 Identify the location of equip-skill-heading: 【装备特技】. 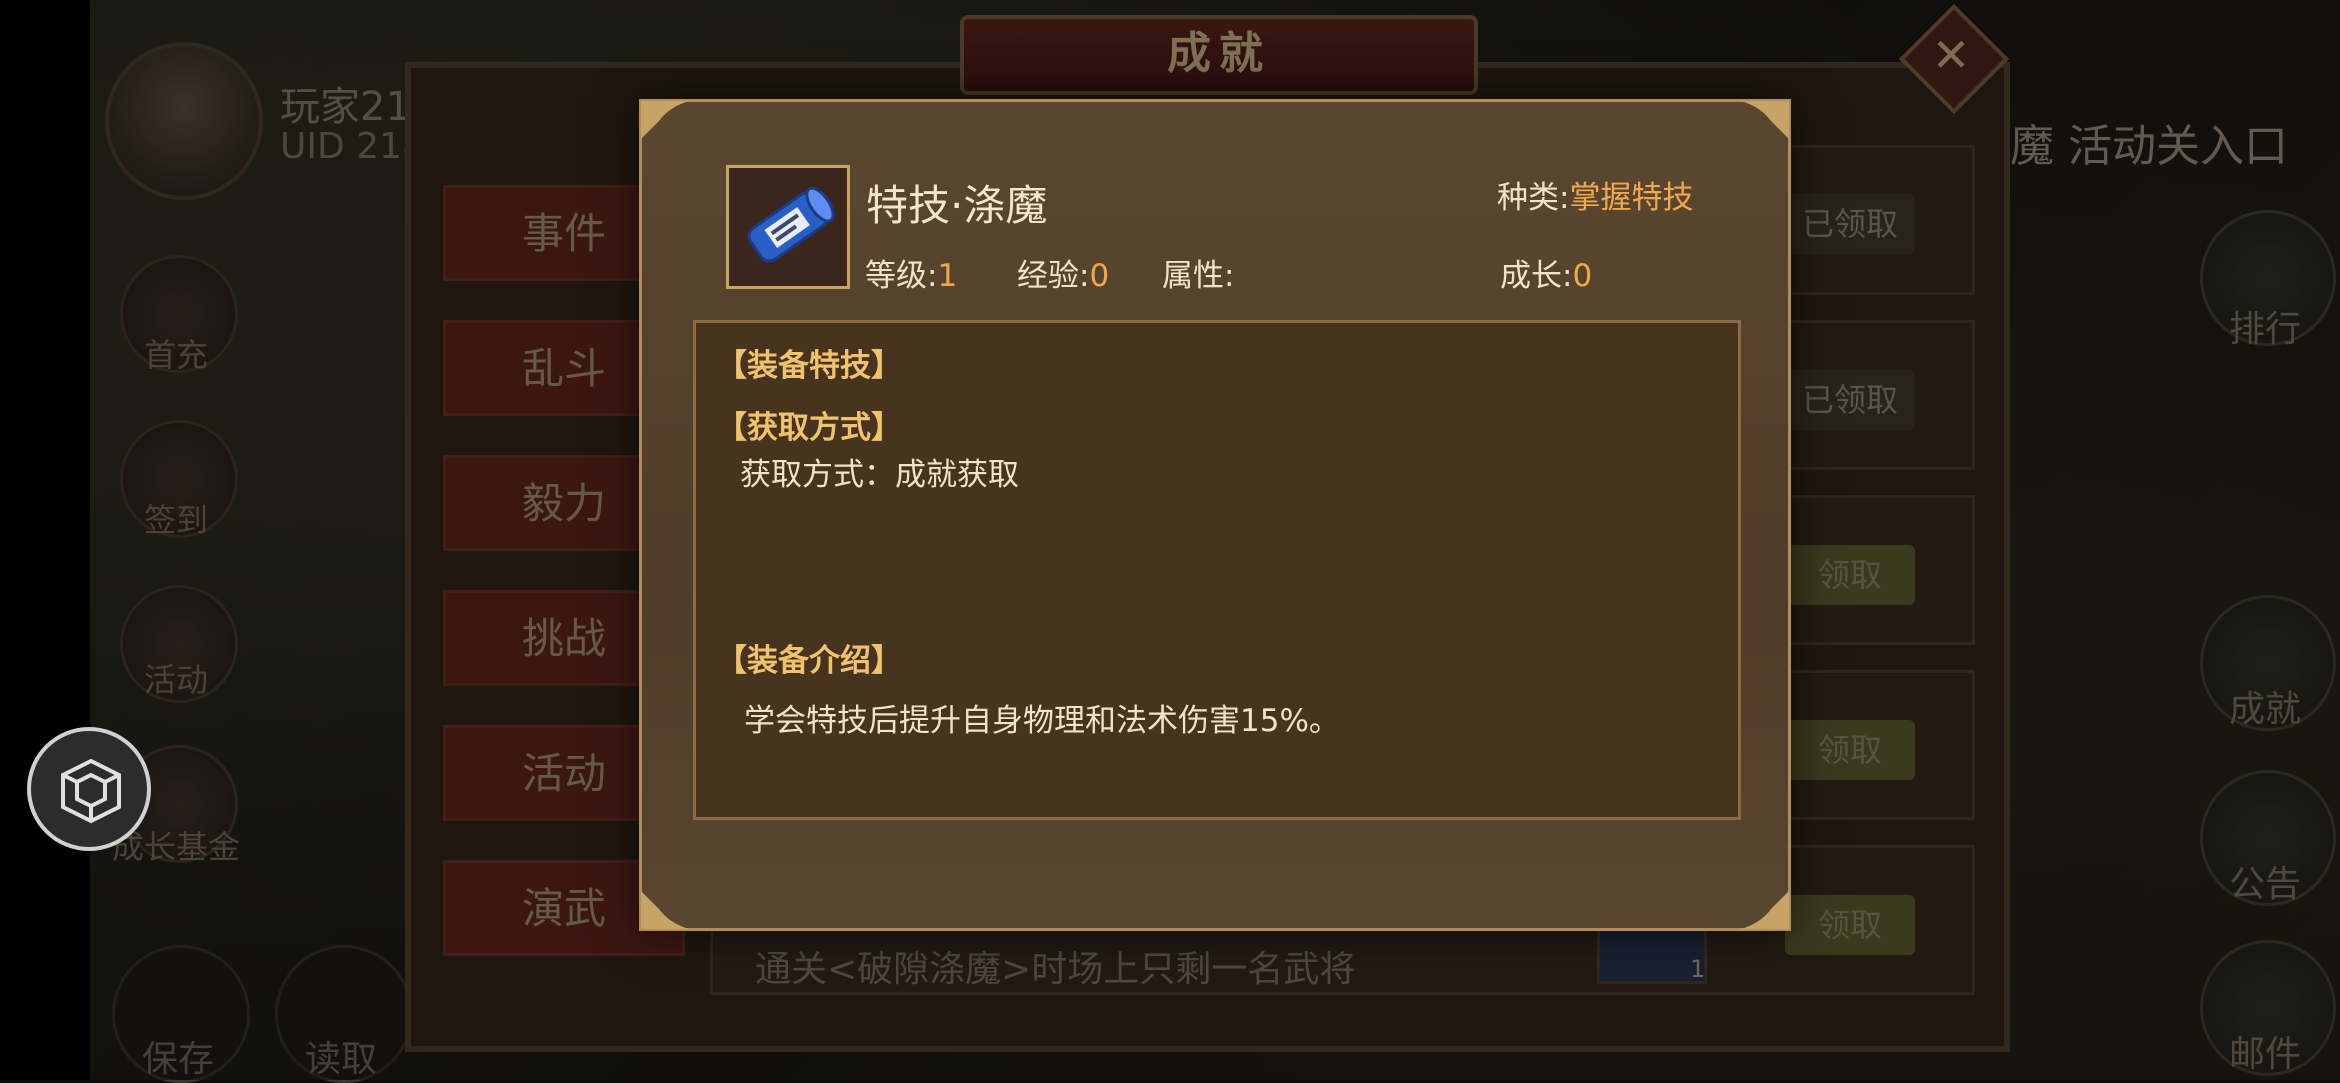
(809, 366).